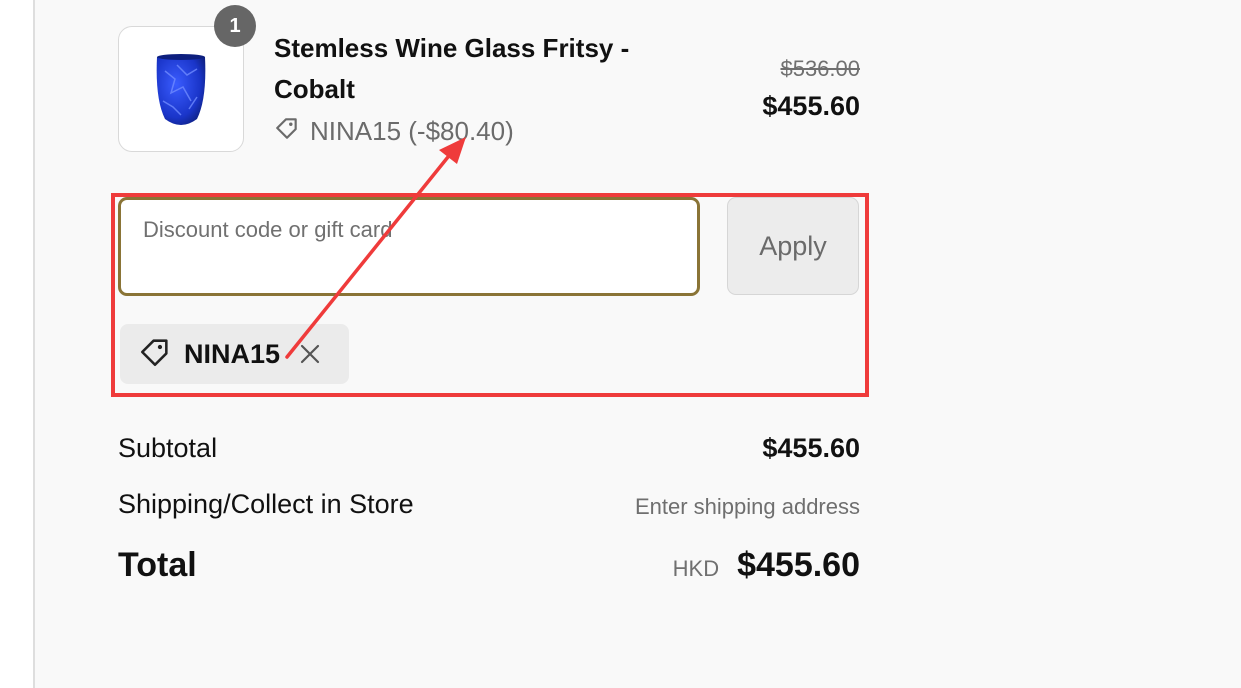  What do you see at coordinates (820, 68) in the screenshot?
I see `original-price: $536.00` at bounding box center [820, 68].